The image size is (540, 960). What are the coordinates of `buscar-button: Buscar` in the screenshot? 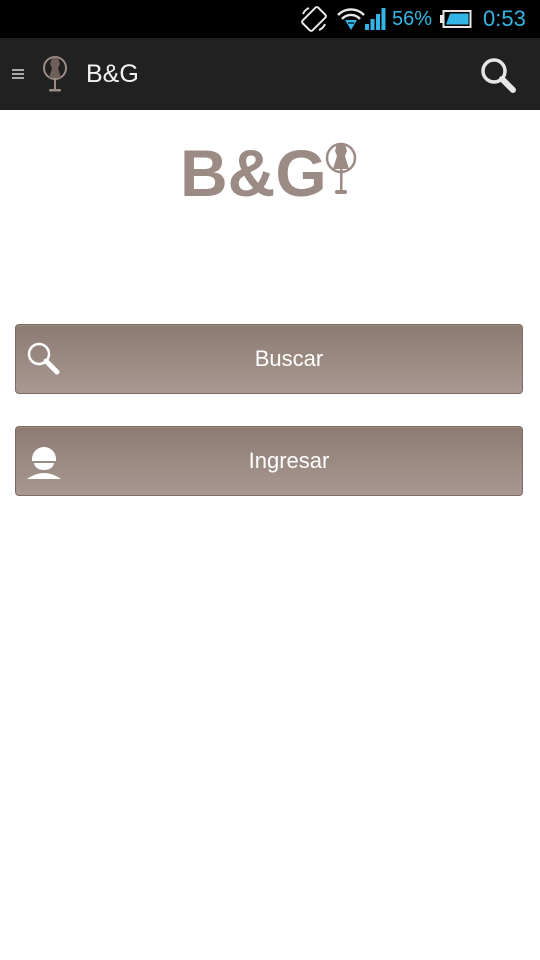 It's located at (269, 359).